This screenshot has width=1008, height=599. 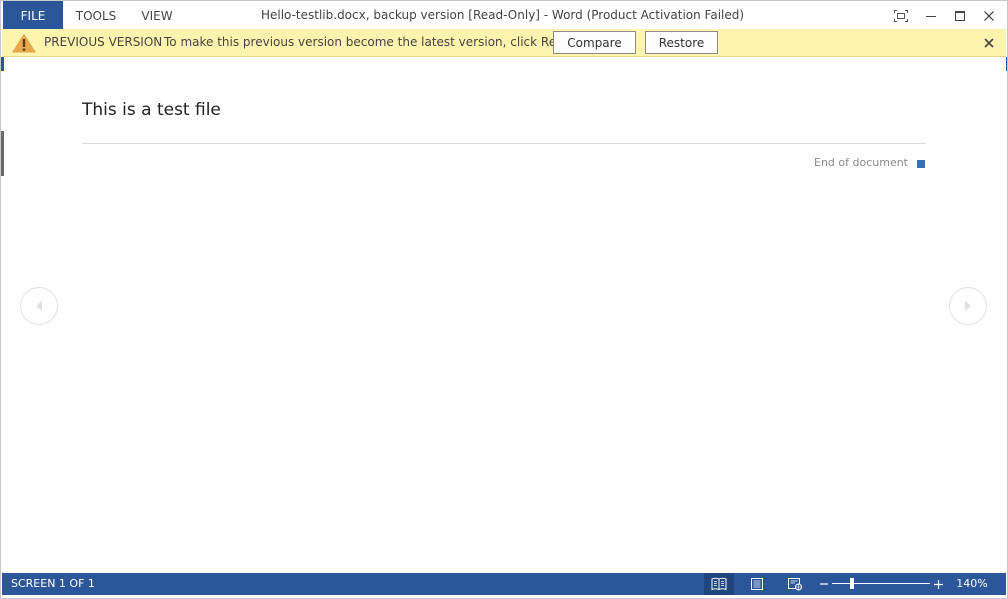 What do you see at coordinates (881, 583) in the screenshot?
I see `zoom-slider-track` at bounding box center [881, 583].